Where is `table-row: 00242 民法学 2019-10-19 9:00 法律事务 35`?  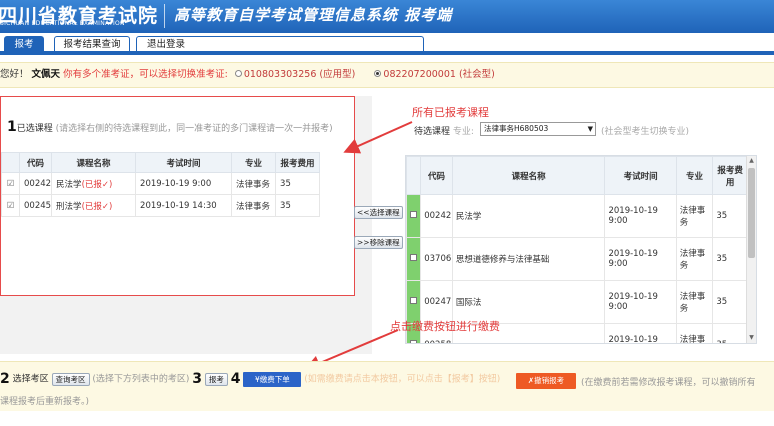 table-row: 00242 民法学 2019-10-19 9:00 法律事务 35 is located at coordinates (577, 216).